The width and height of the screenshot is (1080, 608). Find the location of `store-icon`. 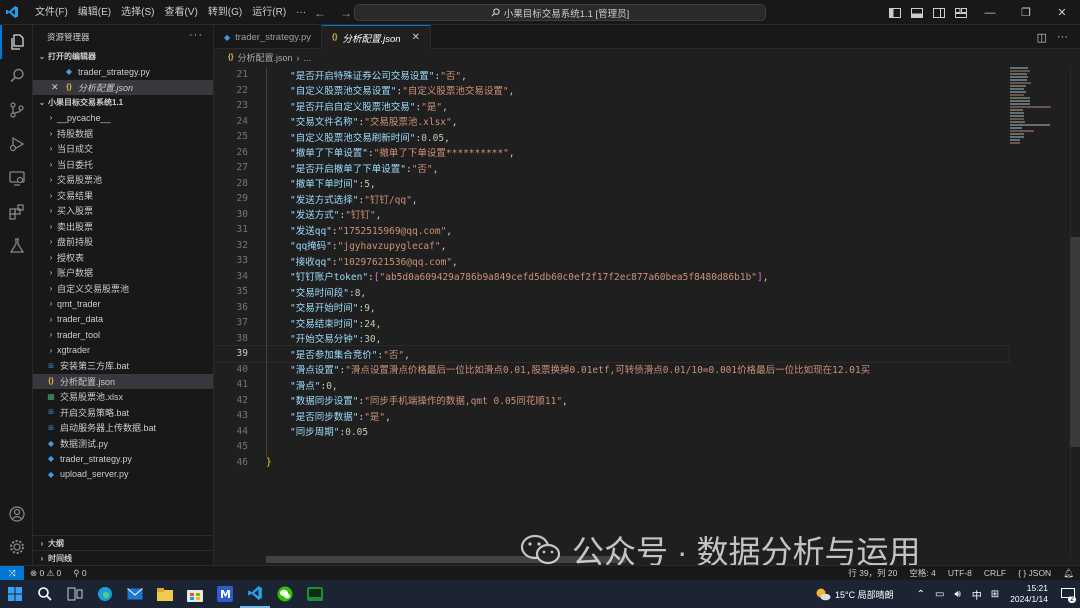

store-icon is located at coordinates (195, 594).